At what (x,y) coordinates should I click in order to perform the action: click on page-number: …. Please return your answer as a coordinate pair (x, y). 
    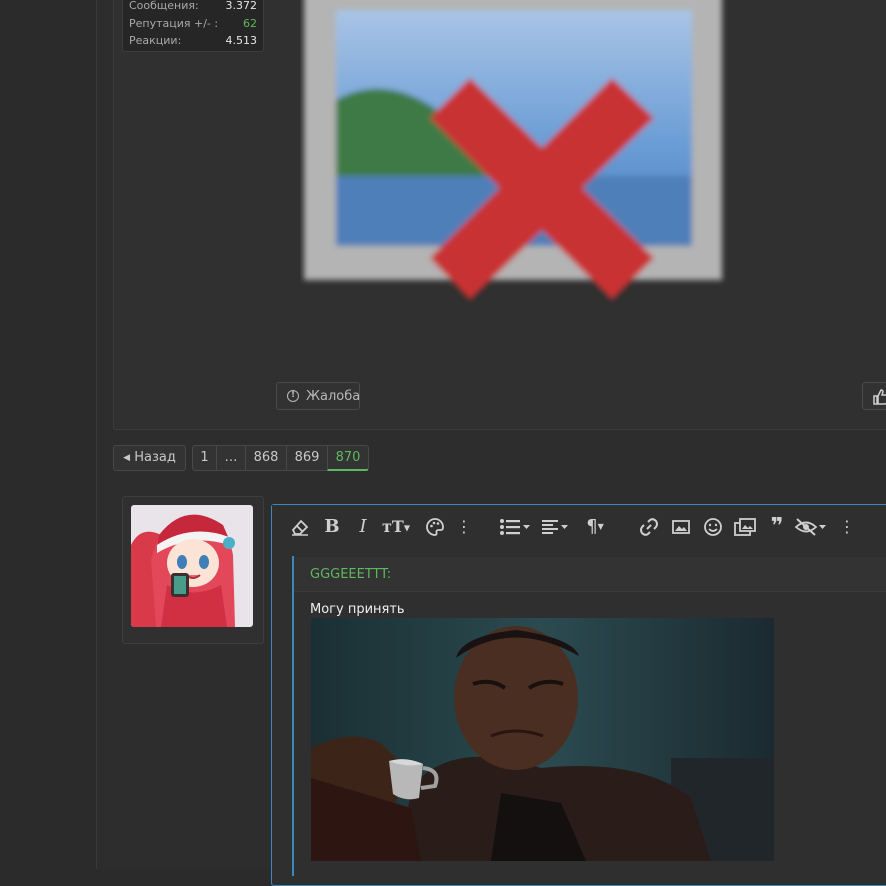
    Looking at the image, I should click on (231, 457).